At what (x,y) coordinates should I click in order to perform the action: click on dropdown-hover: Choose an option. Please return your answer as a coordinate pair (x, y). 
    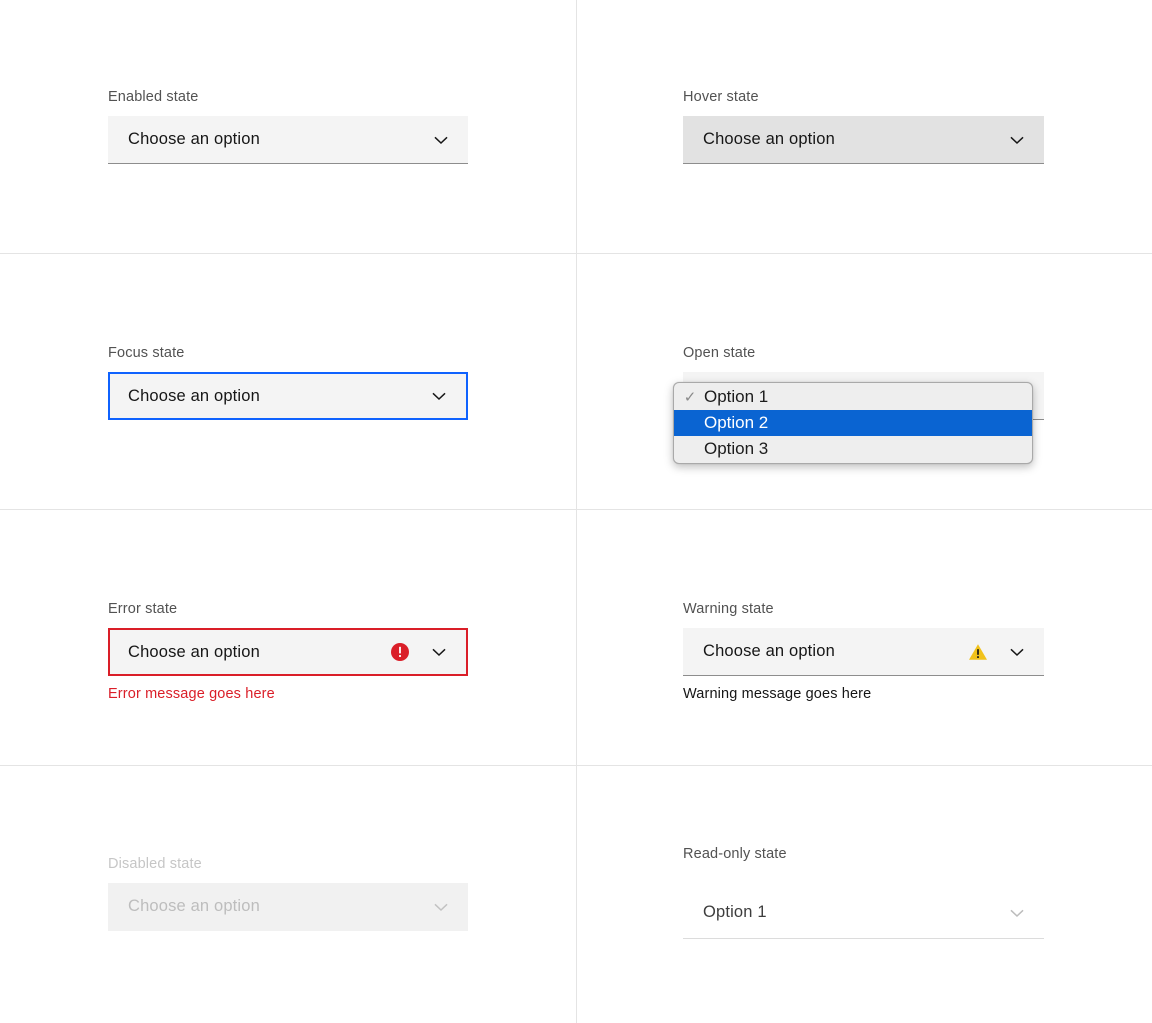
    Looking at the image, I should click on (863, 140).